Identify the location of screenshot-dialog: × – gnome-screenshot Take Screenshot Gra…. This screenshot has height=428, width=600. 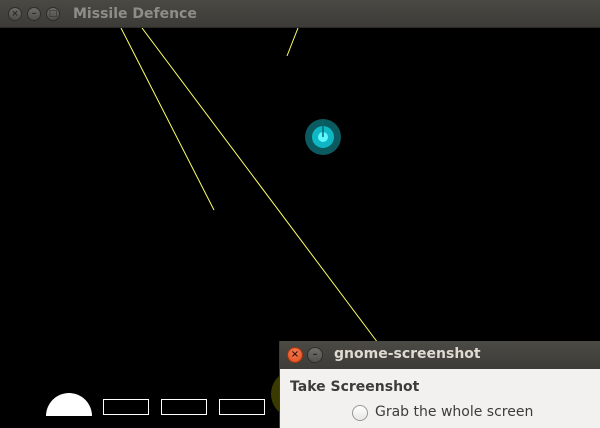
(439, 384).